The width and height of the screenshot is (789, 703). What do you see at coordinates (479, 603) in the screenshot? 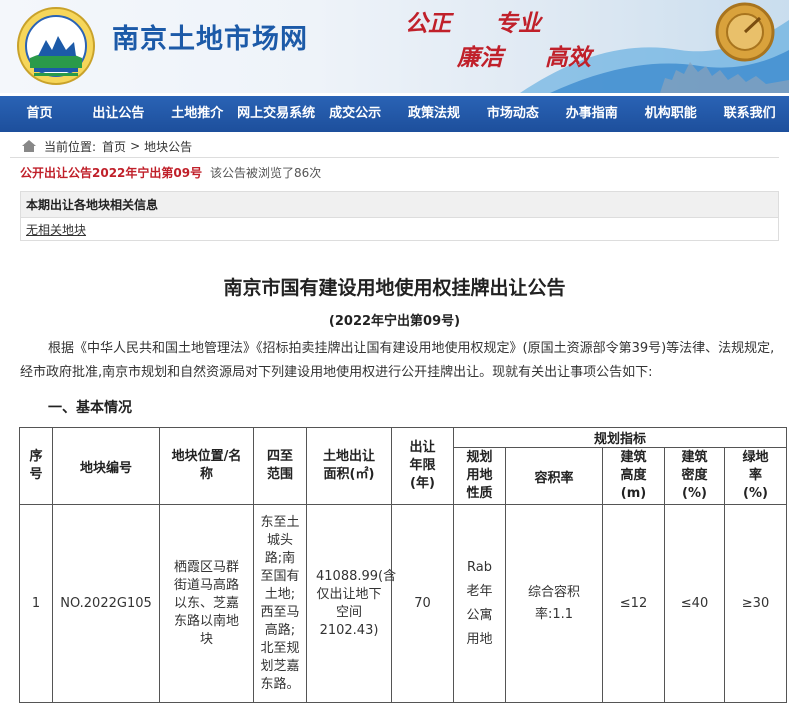
I see `cell-use: Rab老年公寓用地` at bounding box center [479, 603].